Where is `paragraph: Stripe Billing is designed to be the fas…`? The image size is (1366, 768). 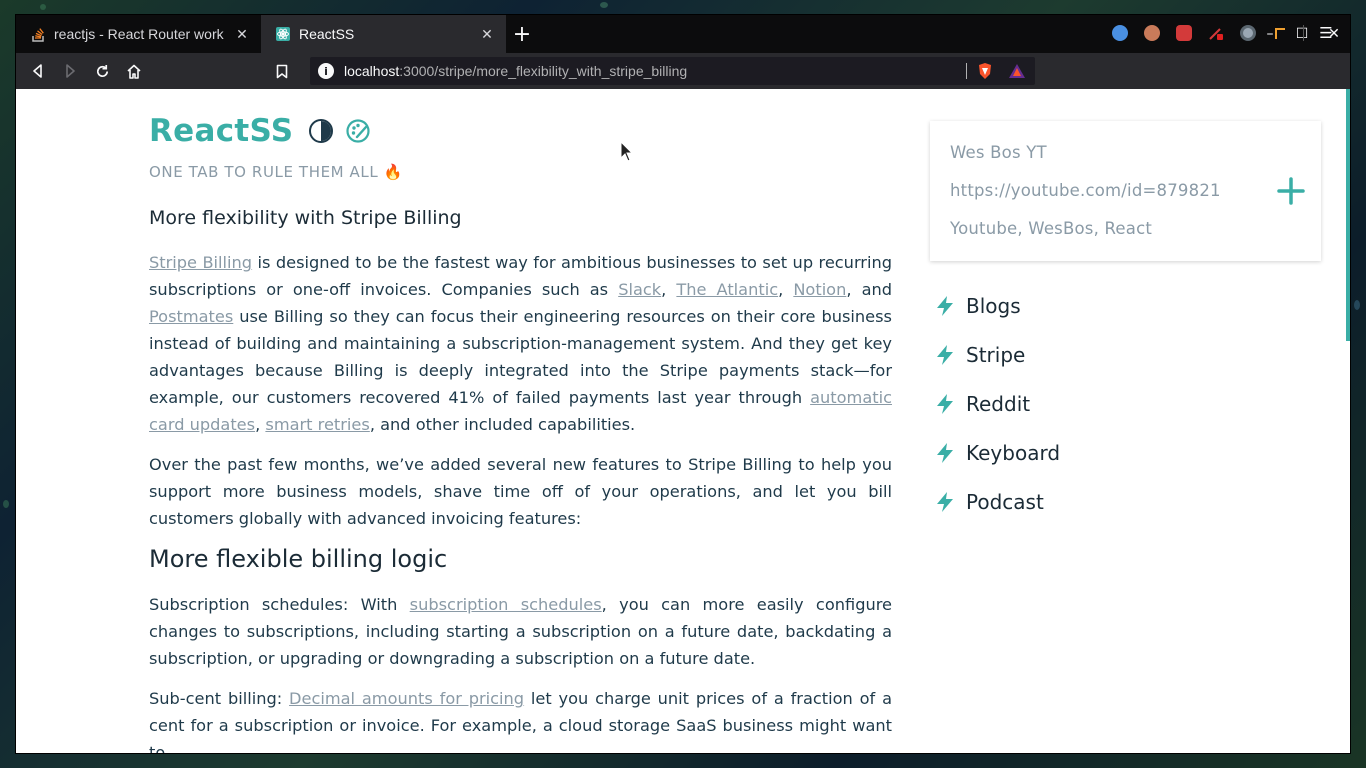 paragraph: Stripe Billing is designed to be the fas… is located at coordinates (521, 343).